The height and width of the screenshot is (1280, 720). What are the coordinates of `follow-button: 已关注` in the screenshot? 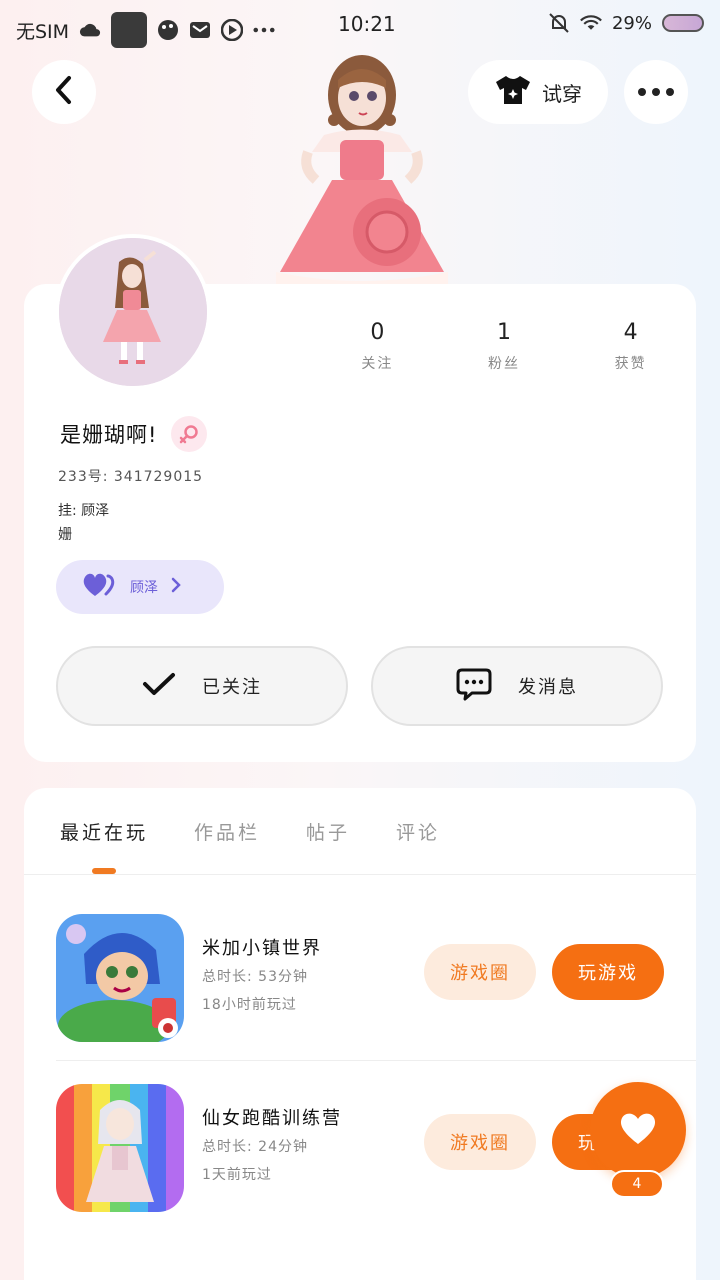 It's located at (202, 686).